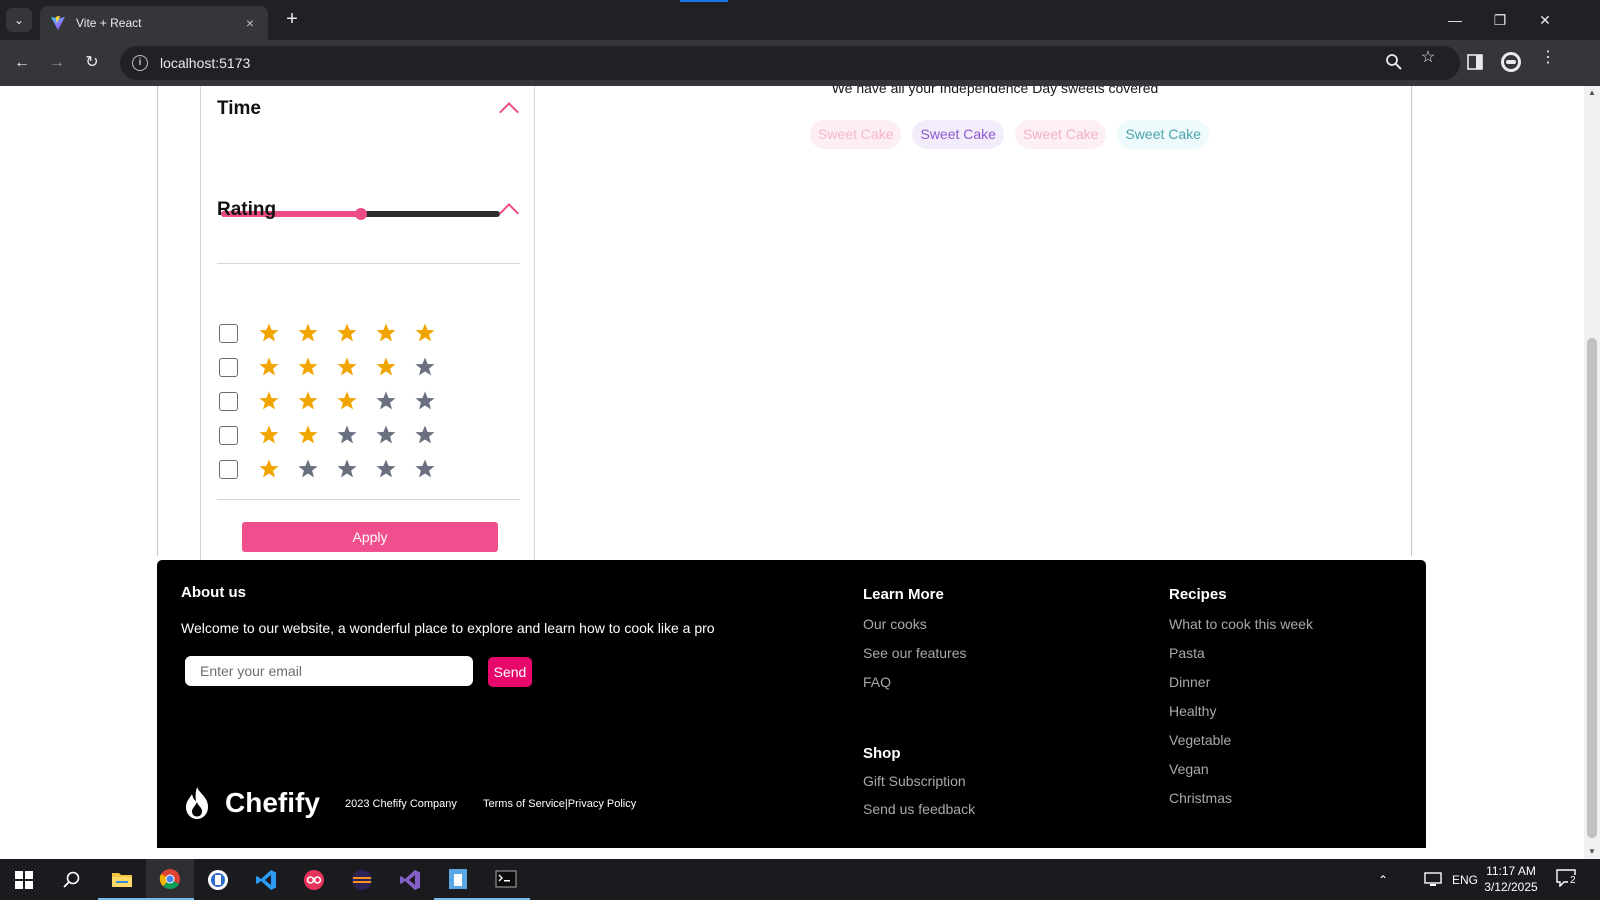 The width and height of the screenshot is (1600, 900). I want to click on address-bar: i localhost:5173, so click(790, 63).